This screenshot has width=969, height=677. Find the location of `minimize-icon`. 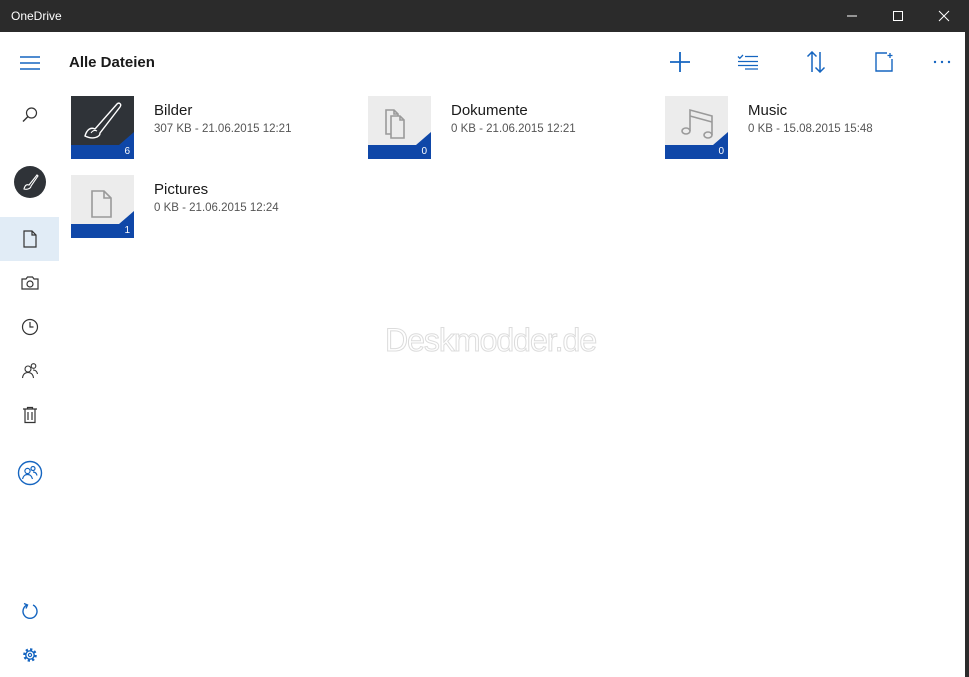

minimize-icon is located at coordinates (852, 16).